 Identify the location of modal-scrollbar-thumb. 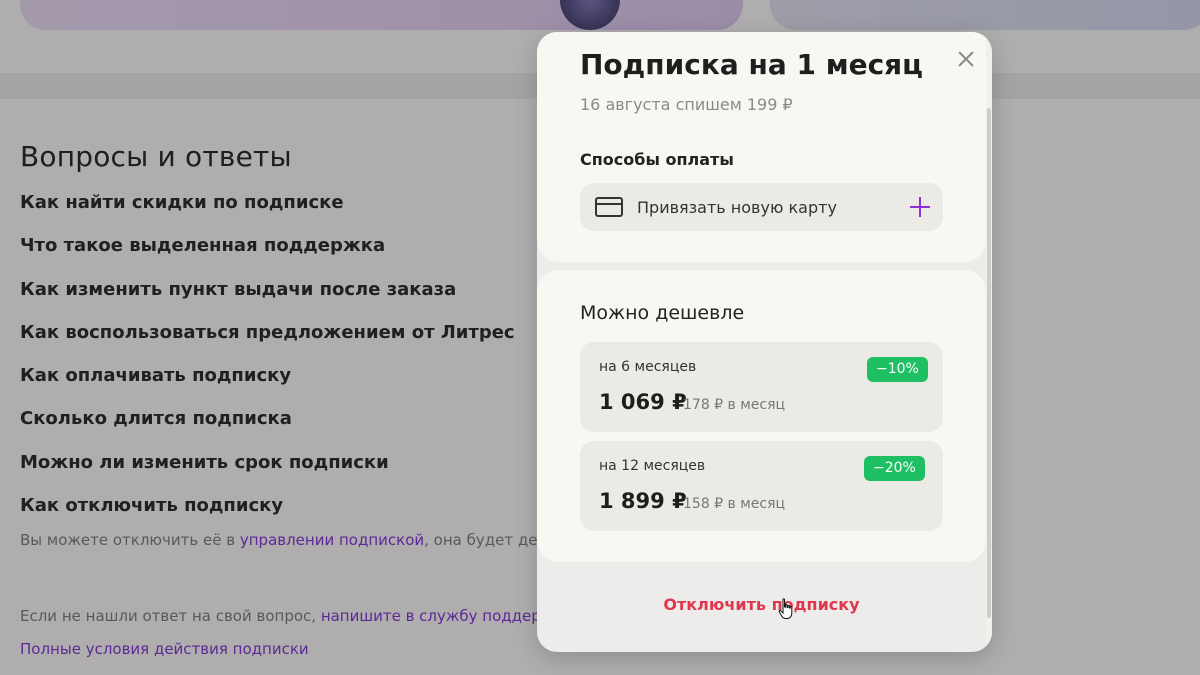
(989, 363).